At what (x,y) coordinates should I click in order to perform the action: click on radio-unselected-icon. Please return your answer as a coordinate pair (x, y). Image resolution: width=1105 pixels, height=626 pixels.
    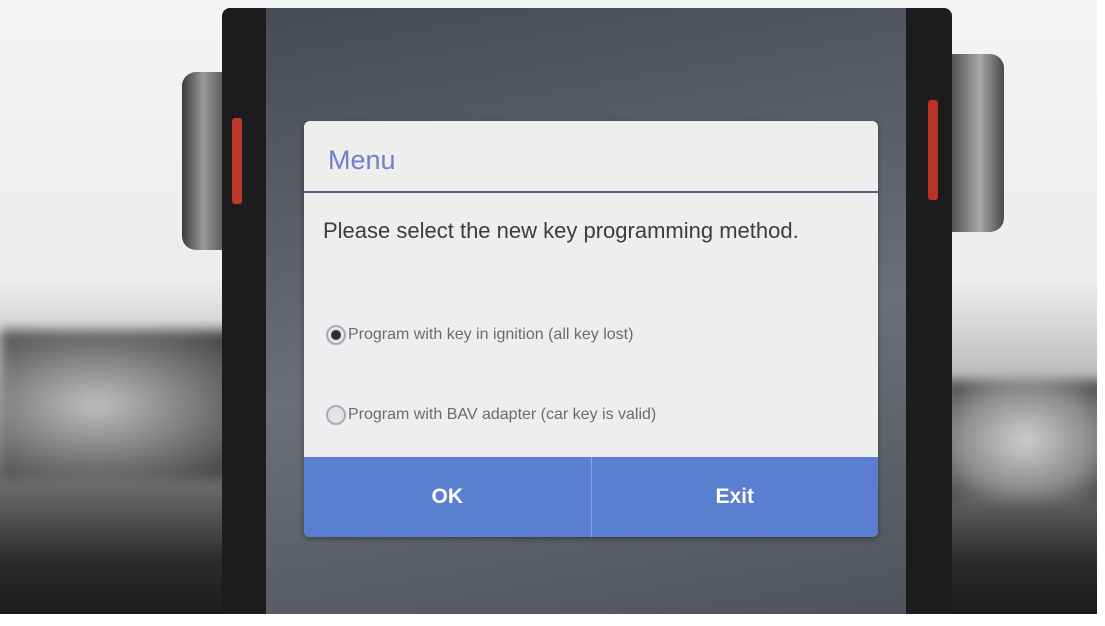
    Looking at the image, I should click on (336, 415).